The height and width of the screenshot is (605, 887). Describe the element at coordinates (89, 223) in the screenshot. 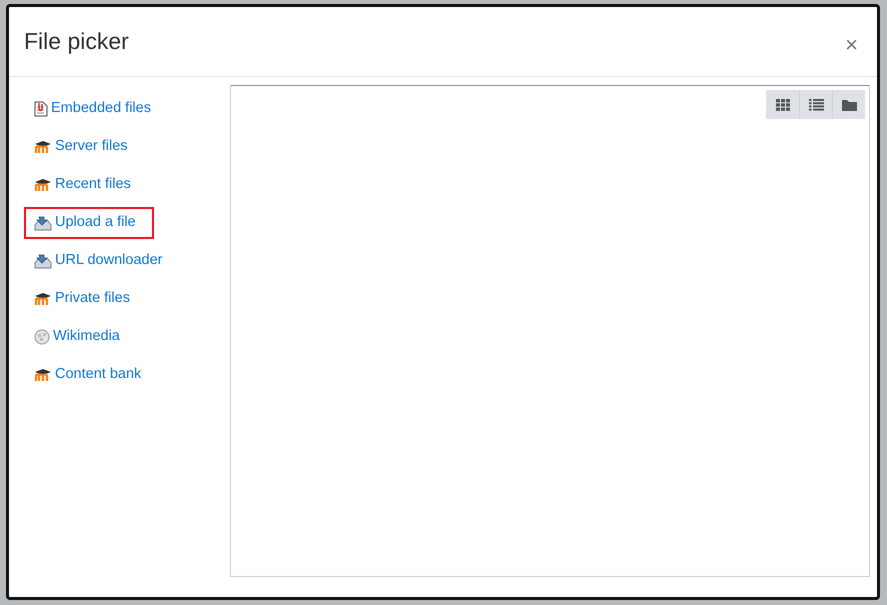

I see `repository-link: Upload a file` at that location.